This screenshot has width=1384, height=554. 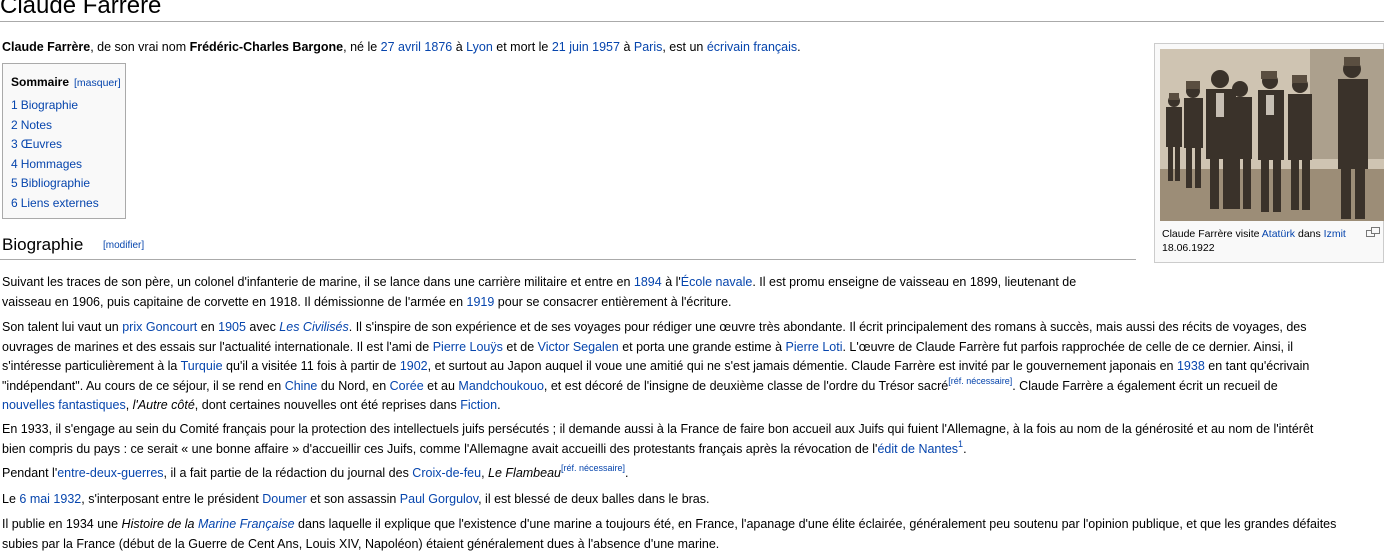 What do you see at coordinates (446, 473) in the screenshot?
I see `wiki-link: Croix-de-feu` at bounding box center [446, 473].